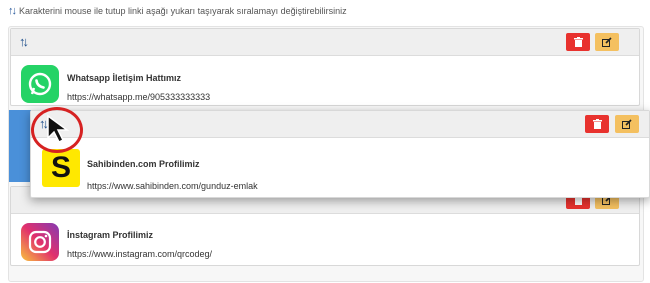 This screenshot has height=283, width=650. Describe the element at coordinates (124, 78) in the screenshot. I see `link-title: Whatsapp İletişim Hattımız` at that location.